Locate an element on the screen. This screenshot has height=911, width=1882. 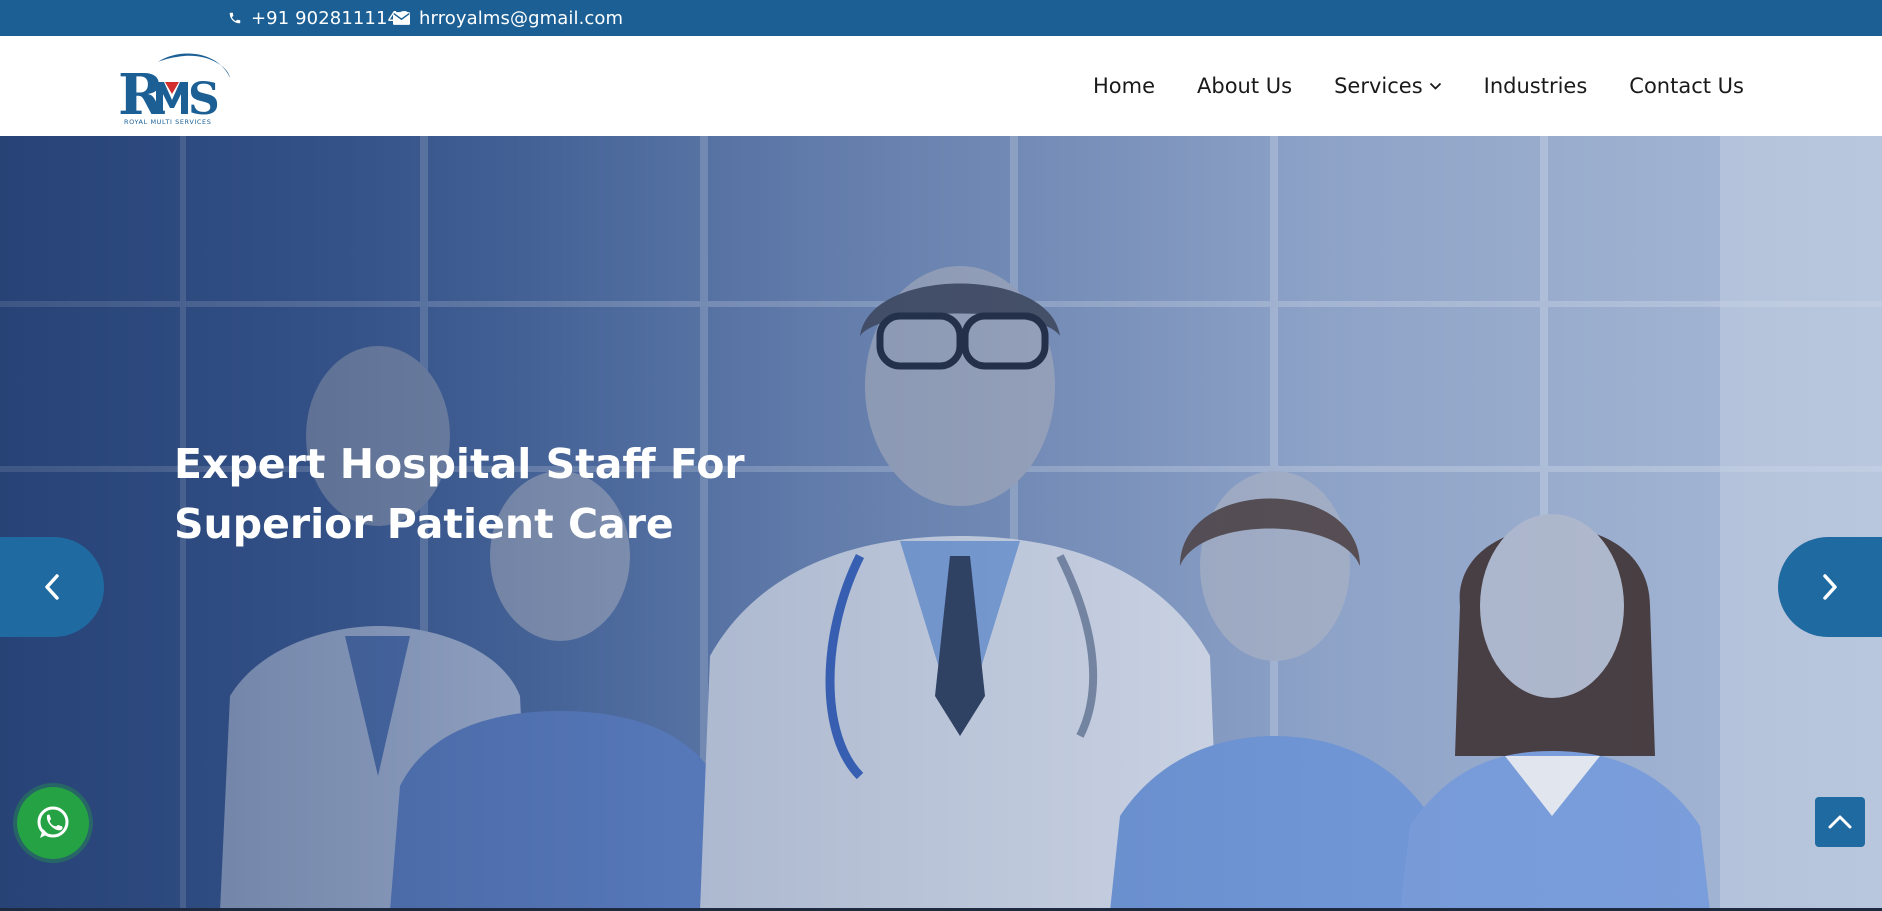
chevron-up-icon is located at coordinates (1840, 822).